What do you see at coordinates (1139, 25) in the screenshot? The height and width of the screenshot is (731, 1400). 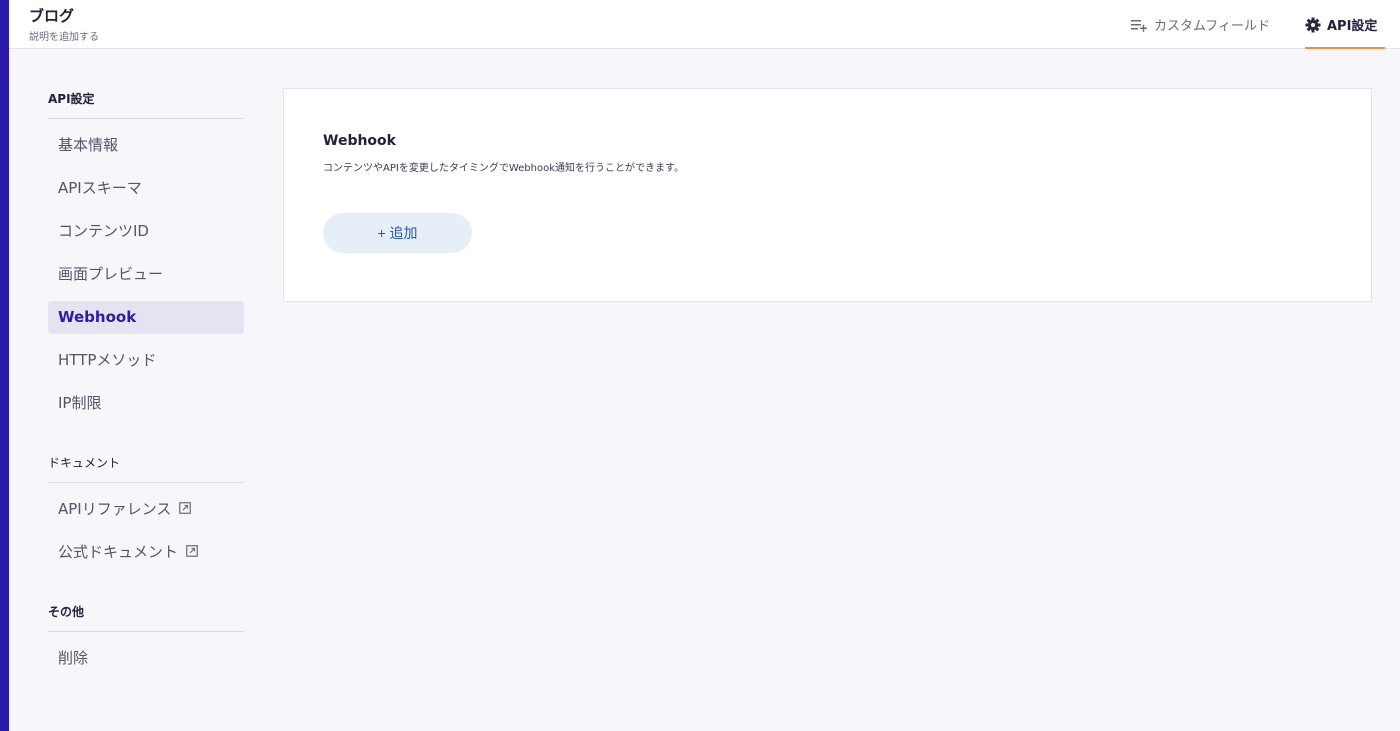 I see `list-add-icon` at bounding box center [1139, 25].